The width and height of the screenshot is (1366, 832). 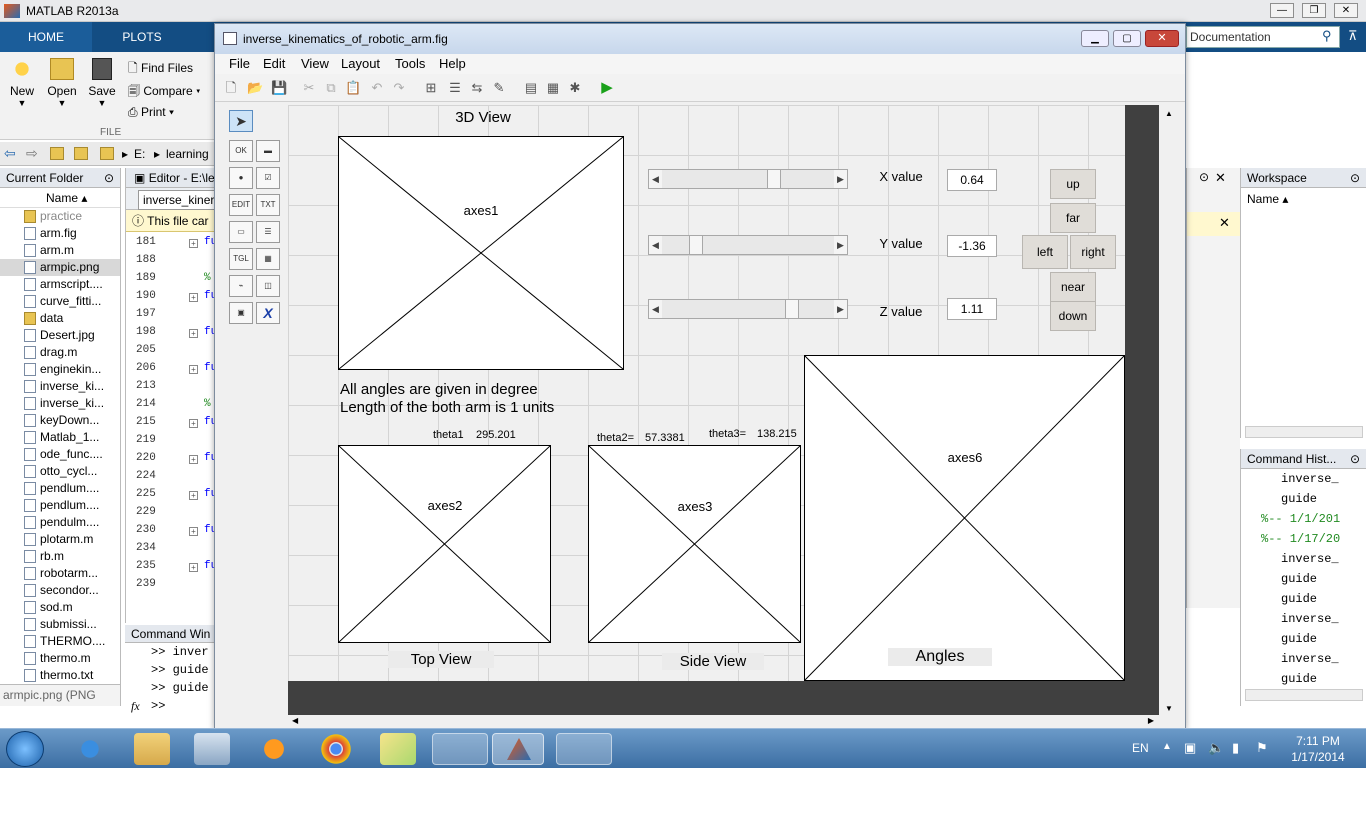 I want to click on axes-tool-icon: ⌁, so click(x=241, y=286).